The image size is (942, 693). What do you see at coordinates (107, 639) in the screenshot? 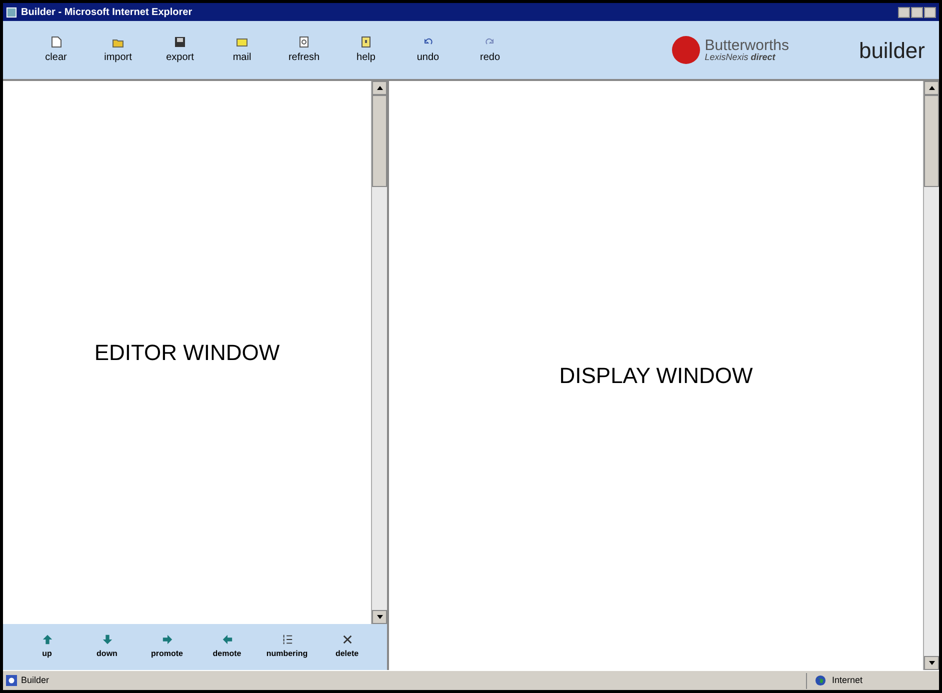
I see `down-arrow-icon` at bounding box center [107, 639].